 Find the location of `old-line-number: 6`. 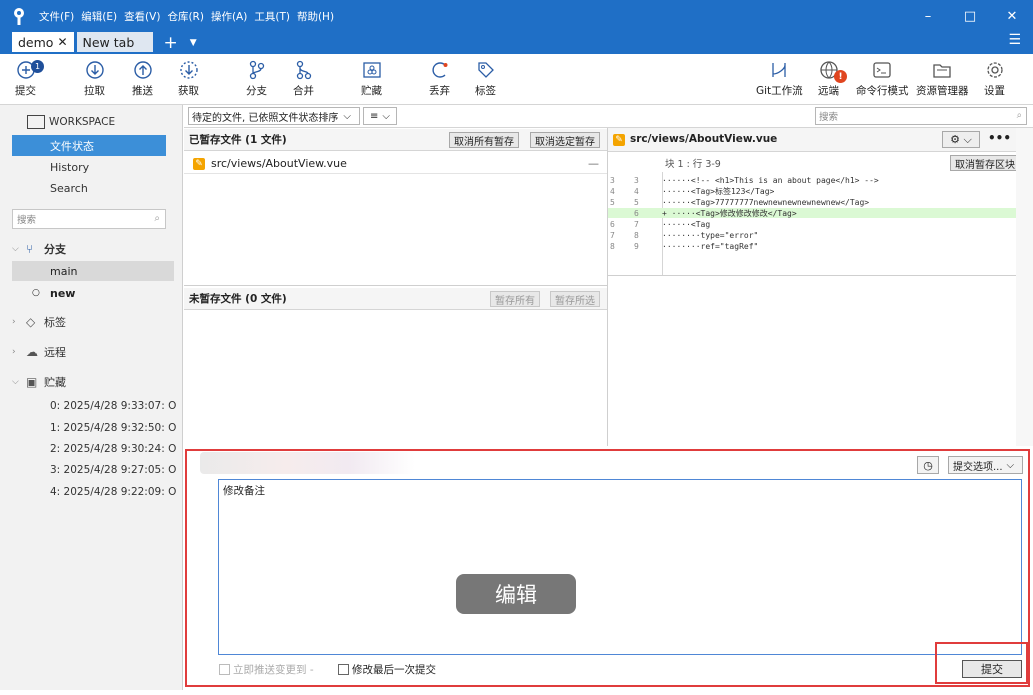

old-line-number: 6 is located at coordinates (612, 224).